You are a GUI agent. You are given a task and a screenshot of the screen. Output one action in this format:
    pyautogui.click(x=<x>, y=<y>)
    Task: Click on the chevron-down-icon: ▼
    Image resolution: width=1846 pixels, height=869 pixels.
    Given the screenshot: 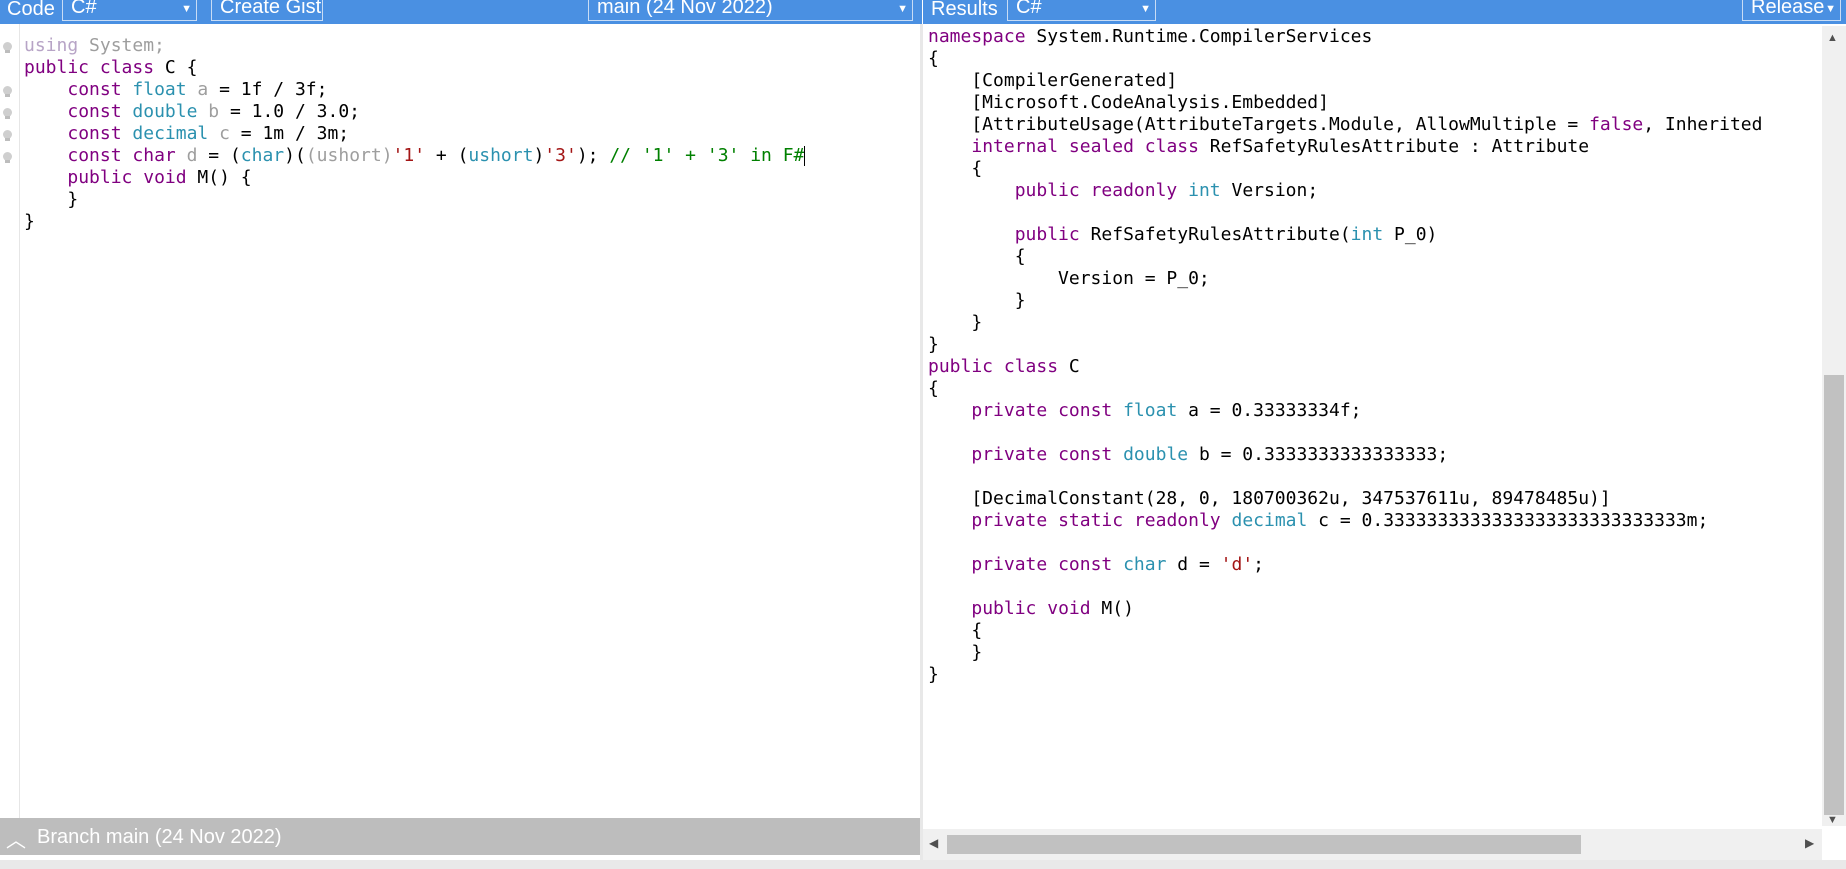 What is the action you would take?
    pyautogui.click(x=186, y=9)
    